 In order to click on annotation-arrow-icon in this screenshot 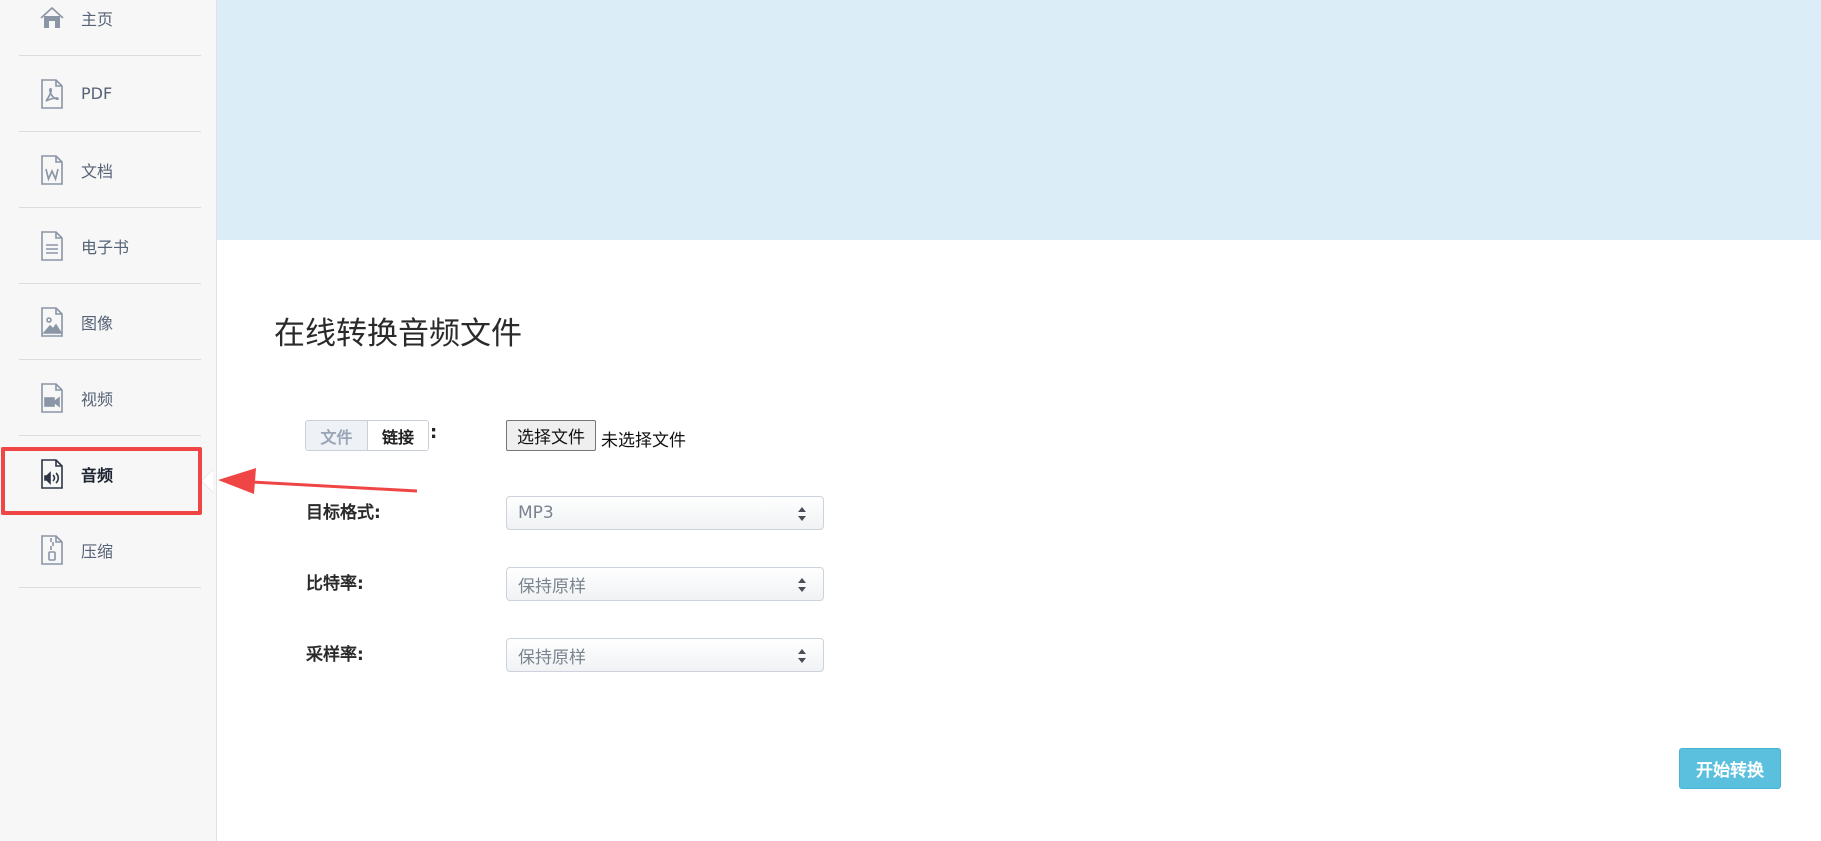, I will do `click(318, 481)`.